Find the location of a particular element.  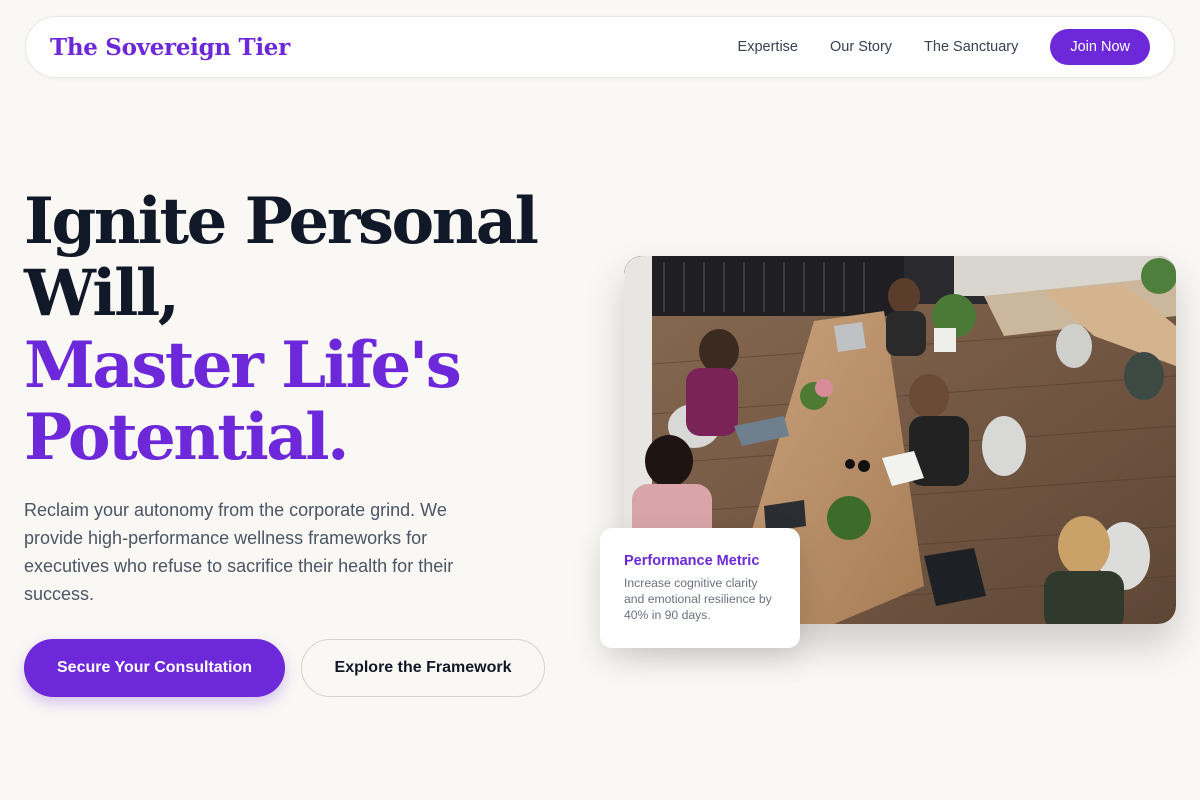

brand-logo: The Sovereign Tier is located at coordinates (170, 47).